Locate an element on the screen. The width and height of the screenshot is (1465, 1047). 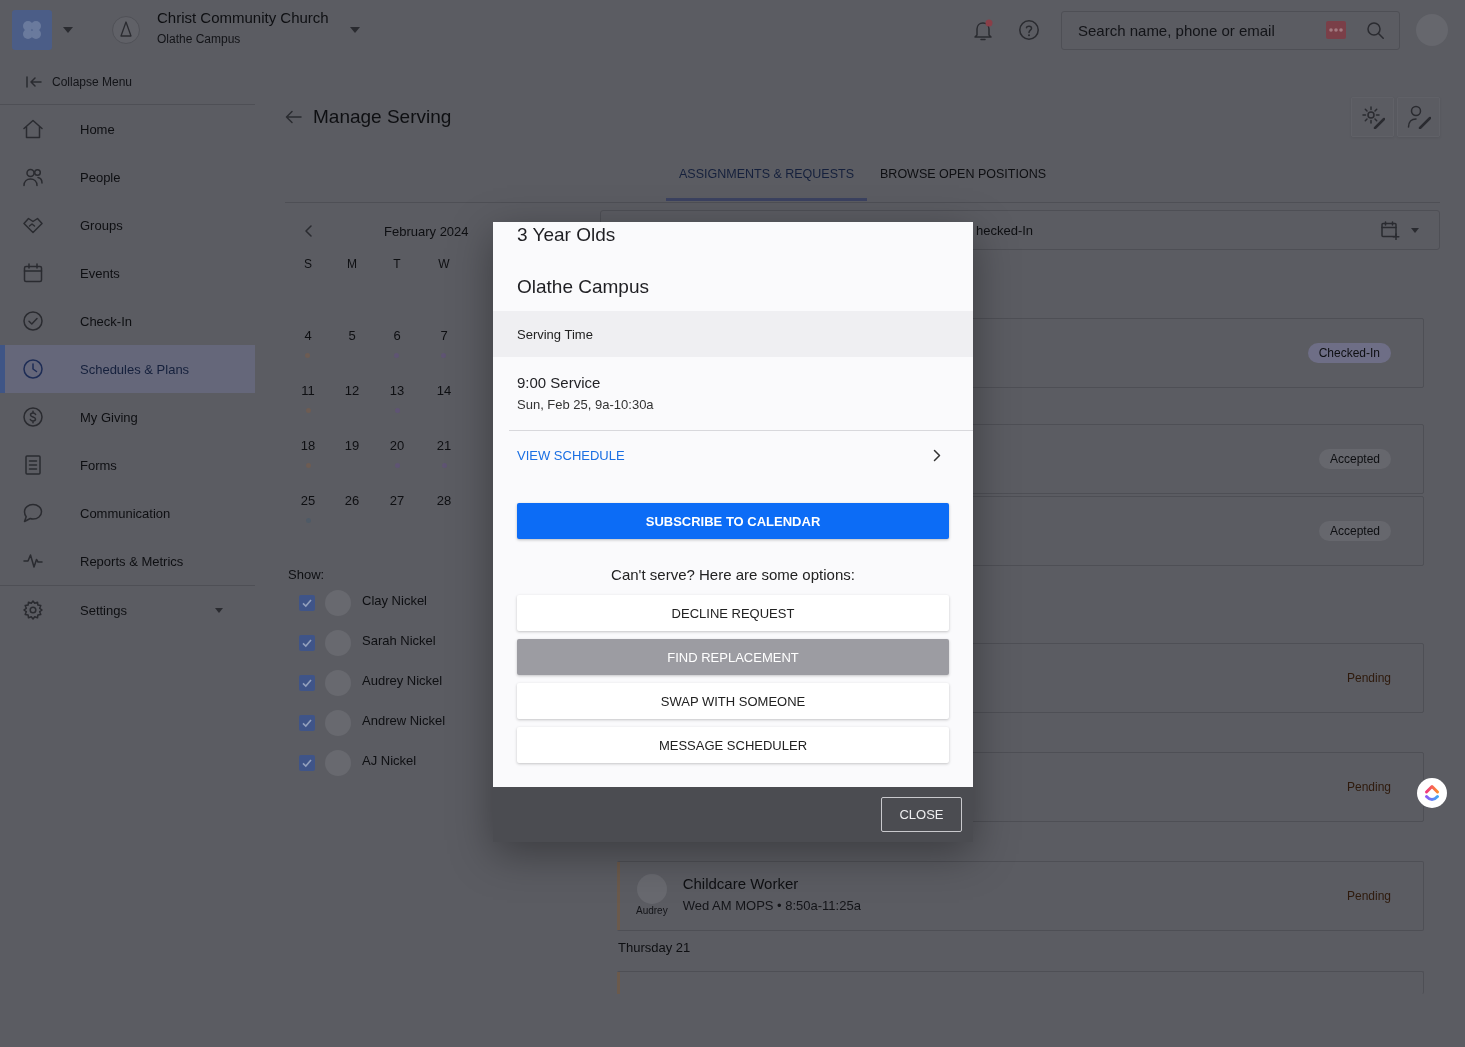
app-logo-icon is located at coordinates (32, 30).